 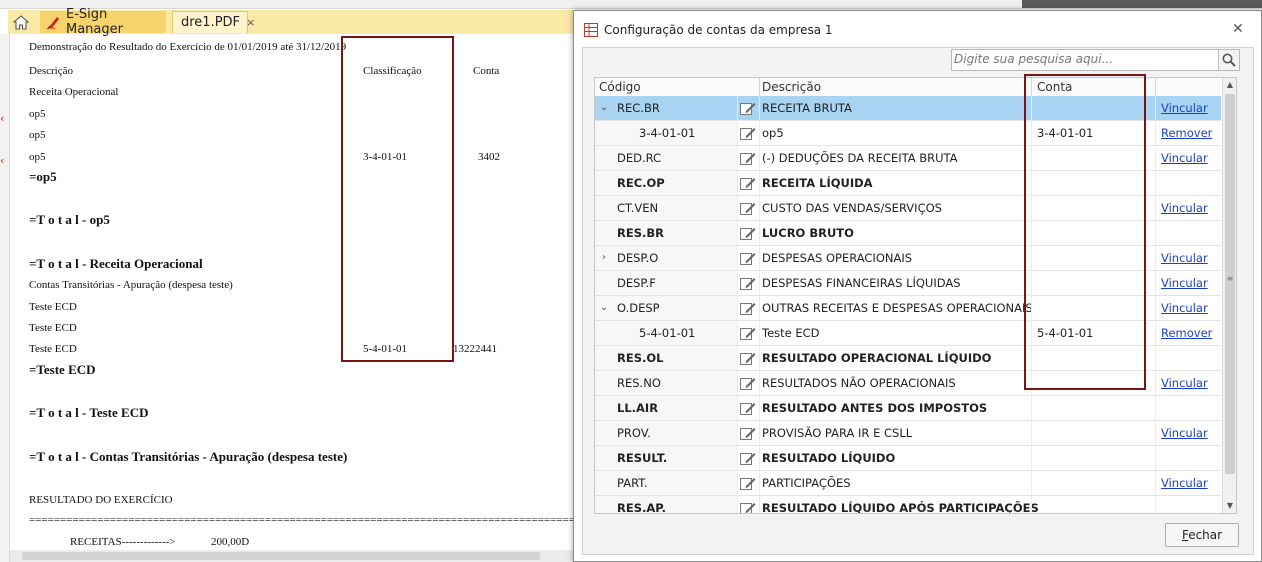 What do you see at coordinates (397, 199) in the screenshot?
I see `highlight-box-classificacao` at bounding box center [397, 199].